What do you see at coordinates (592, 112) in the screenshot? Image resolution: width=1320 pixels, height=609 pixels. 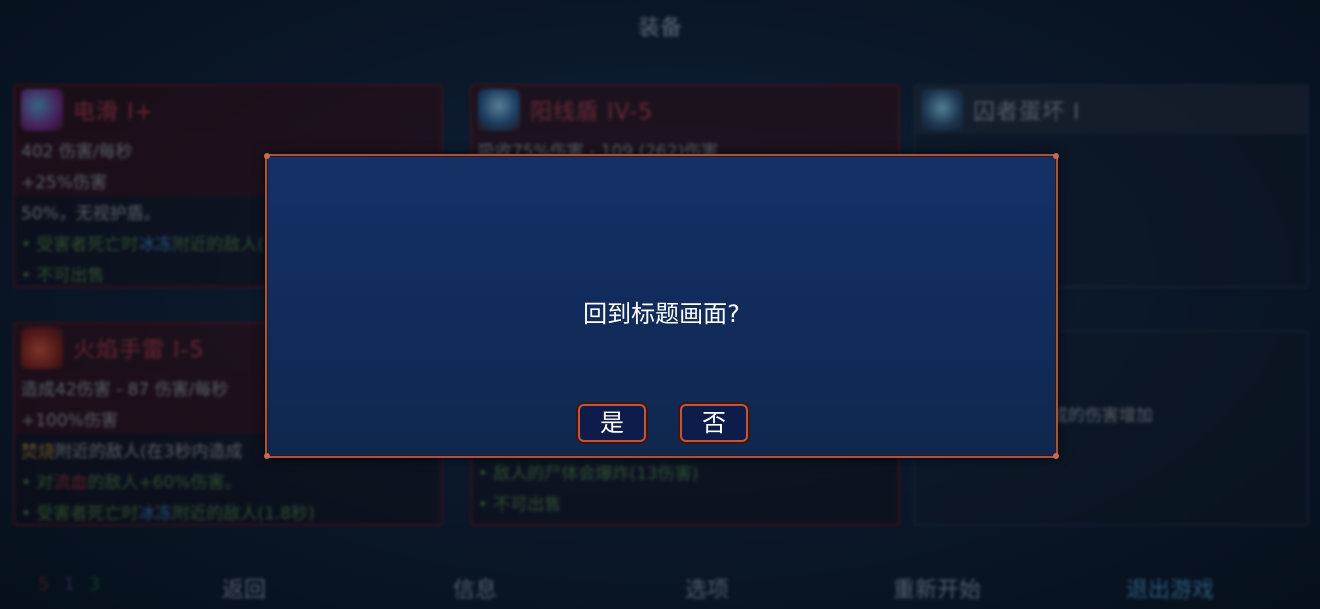 I see `card-name: 阳线盾 IV-5` at bounding box center [592, 112].